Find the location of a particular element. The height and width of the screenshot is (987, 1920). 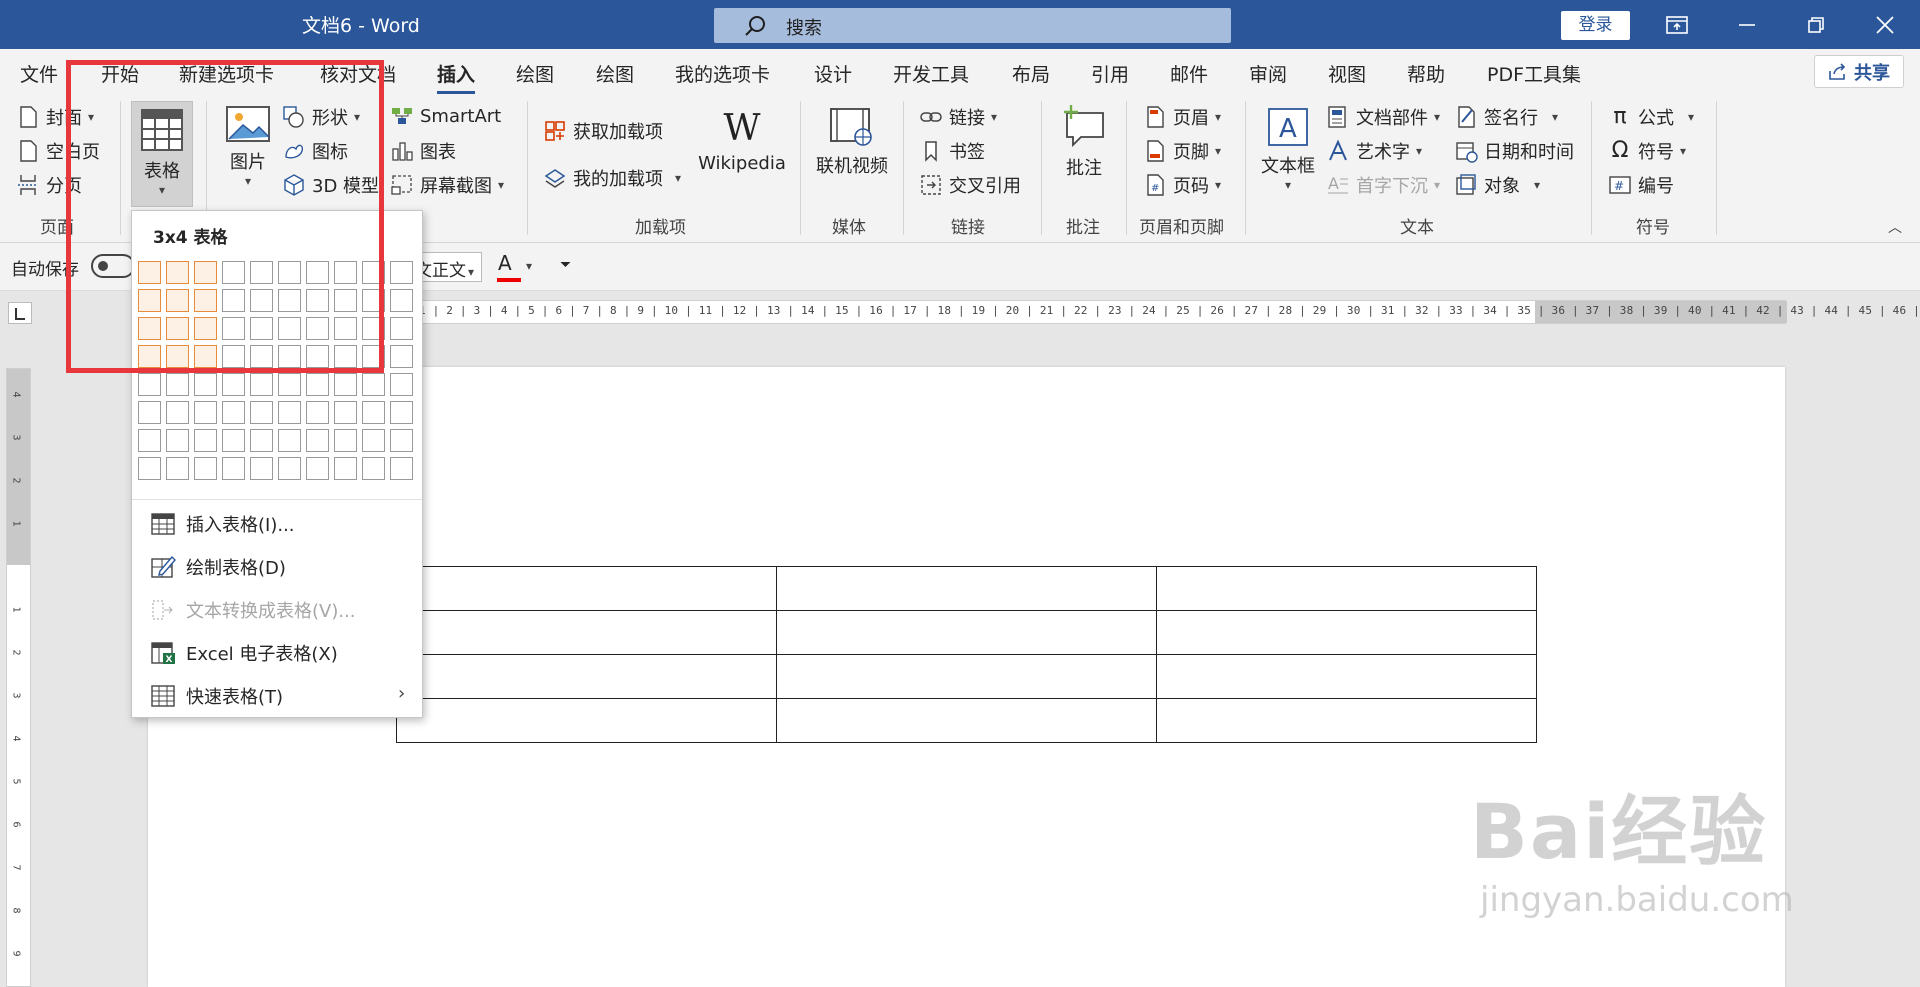

excel-spreadsheet-item: X Excel 电子表格(X) is located at coordinates (244, 653).